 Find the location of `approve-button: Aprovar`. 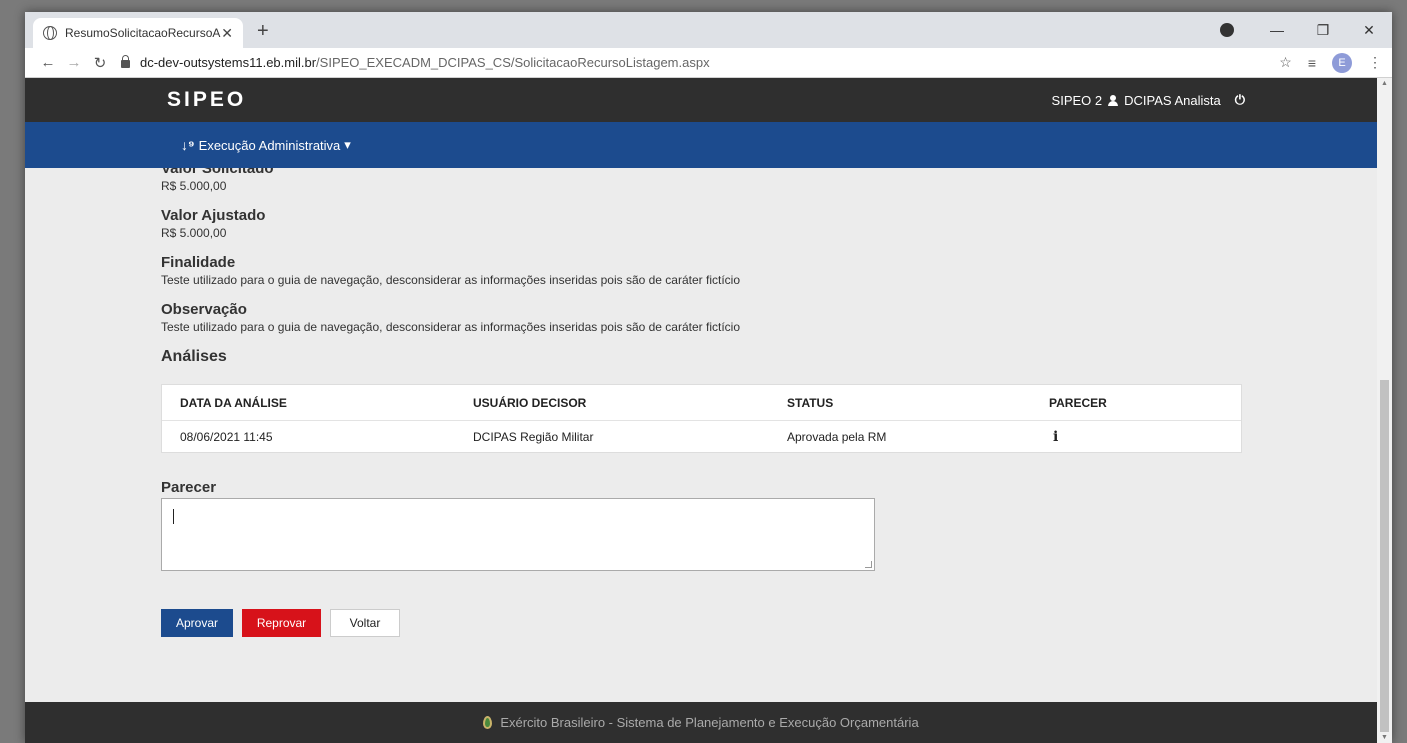

approve-button: Aprovar is located at coordinates (197, 623).